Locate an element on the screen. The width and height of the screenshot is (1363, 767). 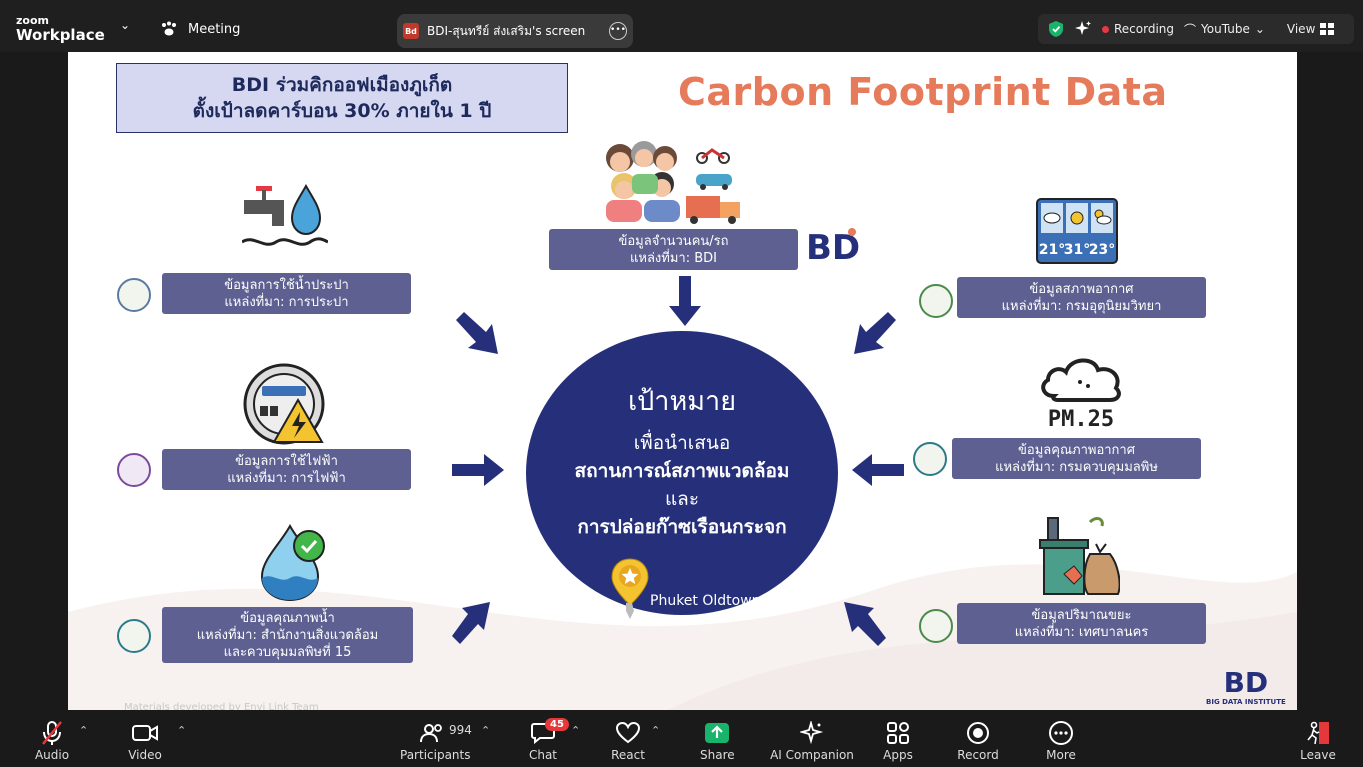
people-data-label: ข้อมูลจำนวนคน/รถ แหล่งที่มา: BDI is located at coordinates (673, 249).